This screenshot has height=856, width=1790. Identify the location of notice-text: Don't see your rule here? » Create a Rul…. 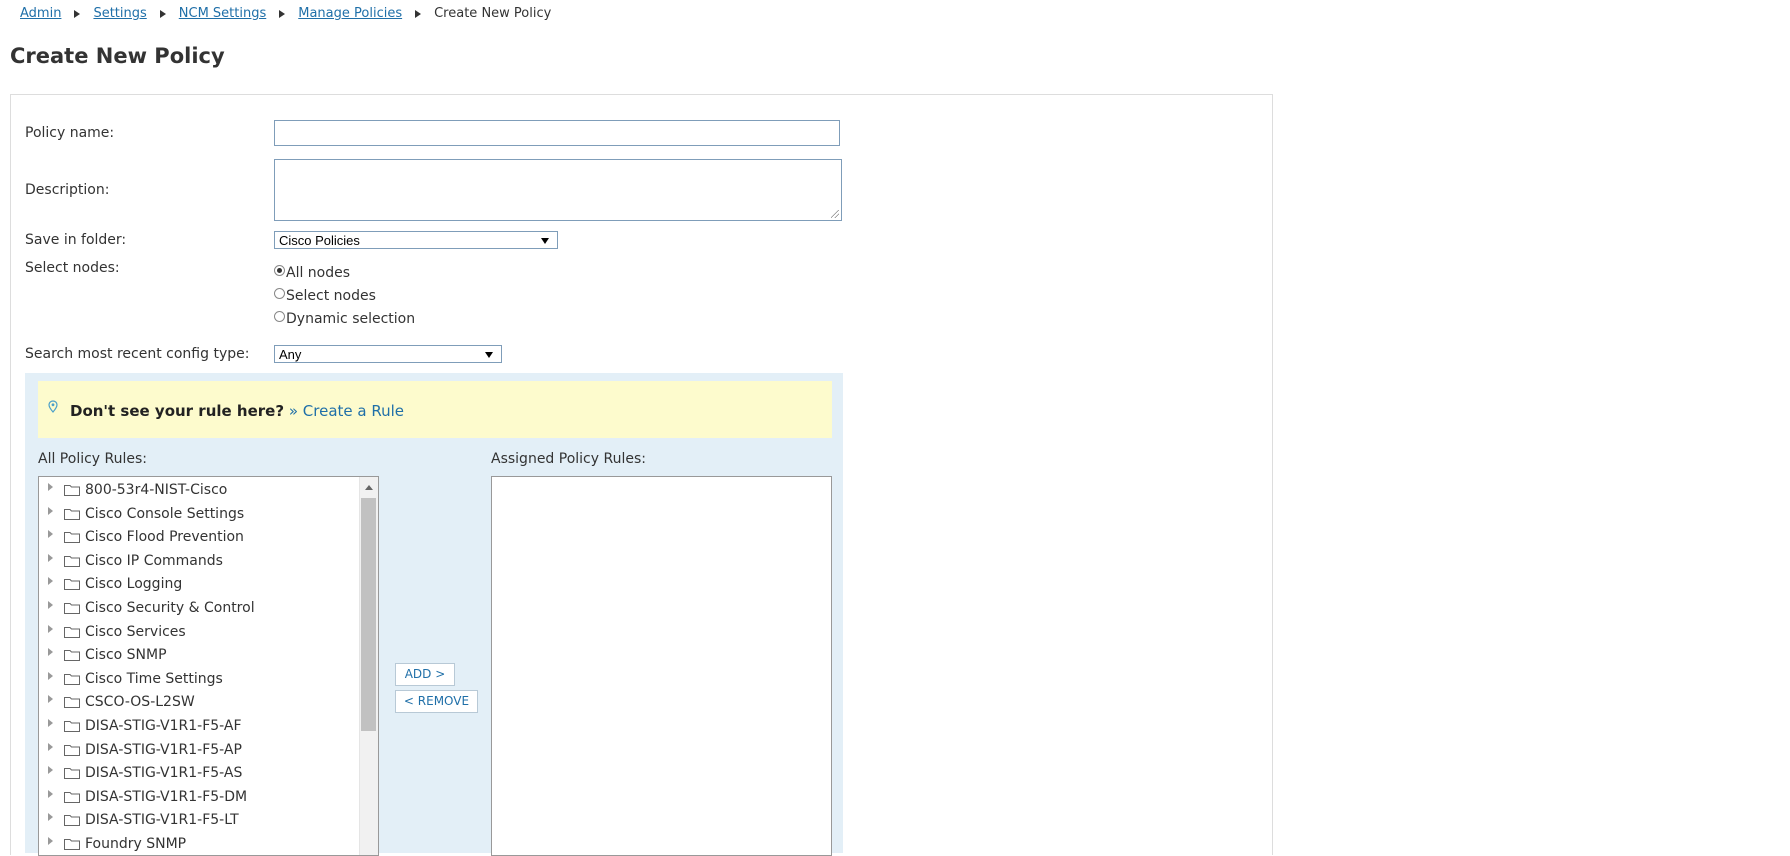
(237, 411).